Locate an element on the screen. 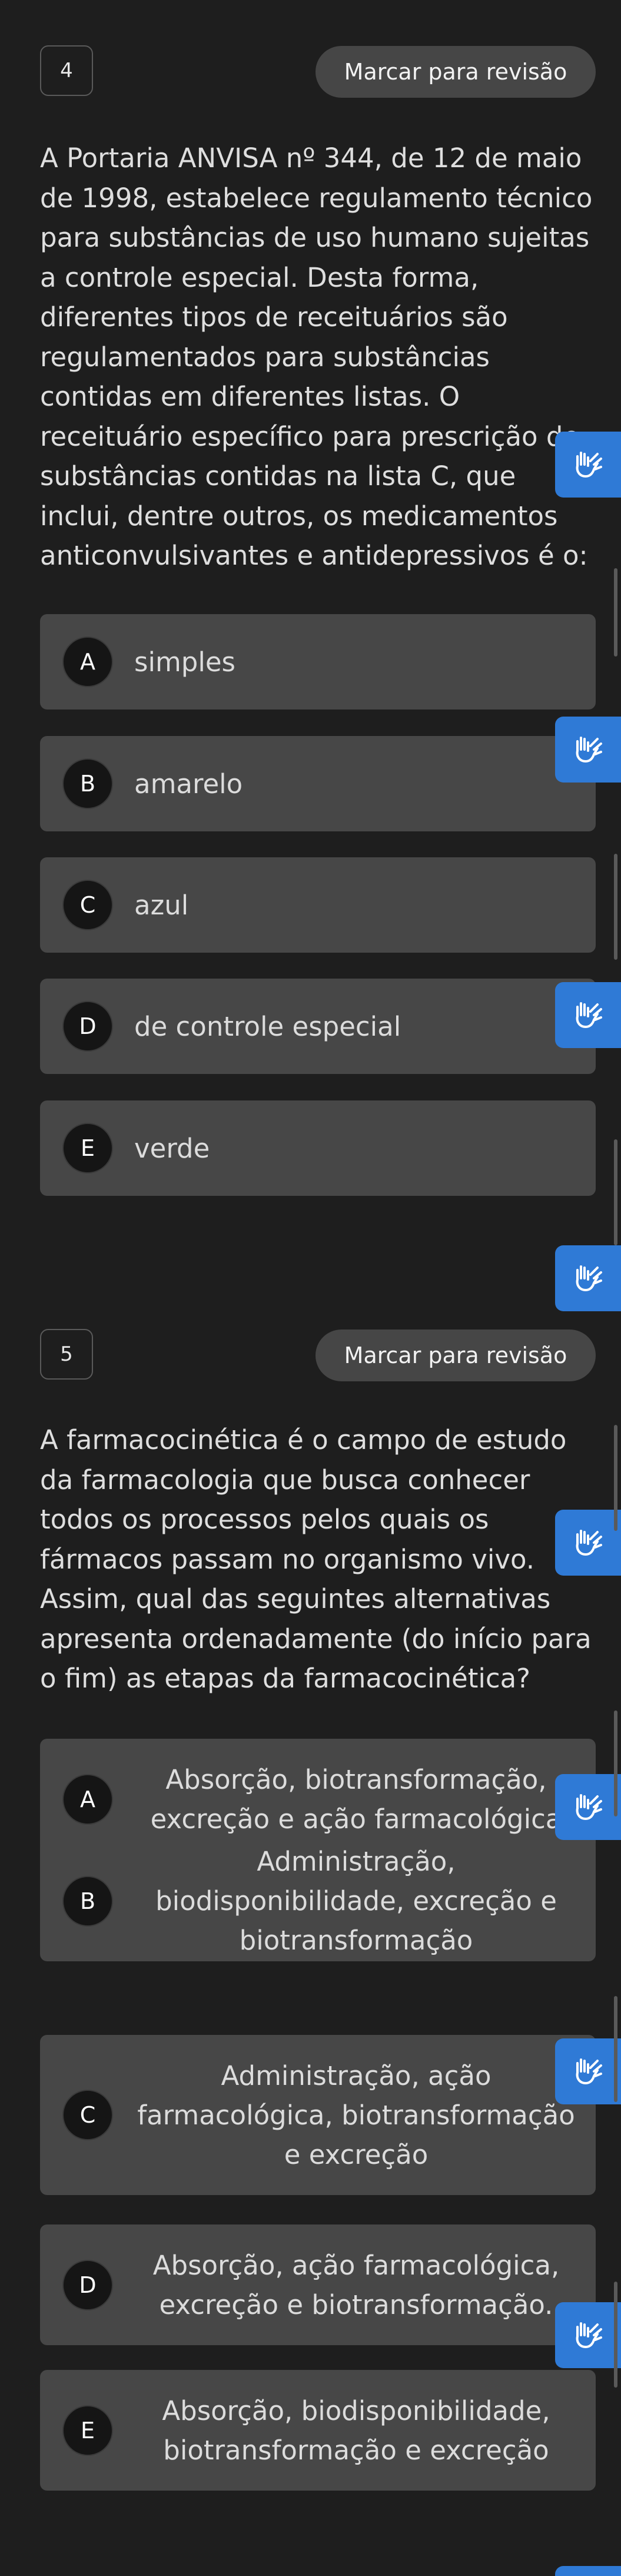  option-text: de controle especial is located at coordinates (267, 1026).